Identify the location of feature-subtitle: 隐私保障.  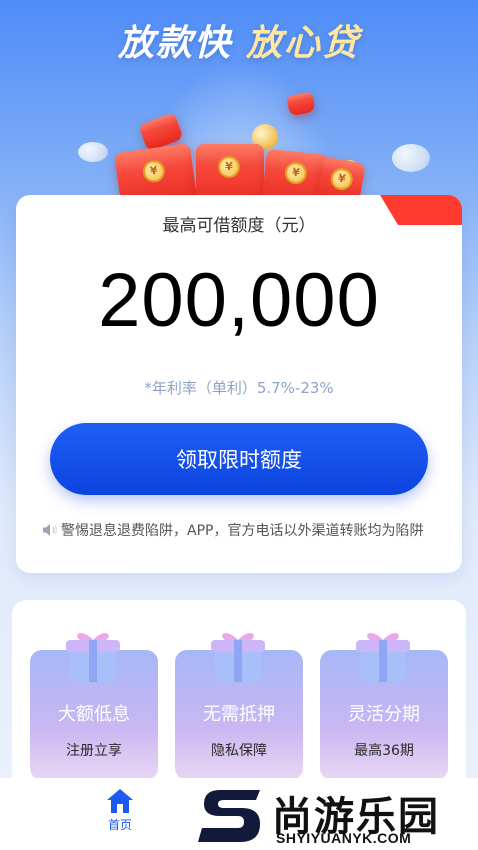
(239, 751).